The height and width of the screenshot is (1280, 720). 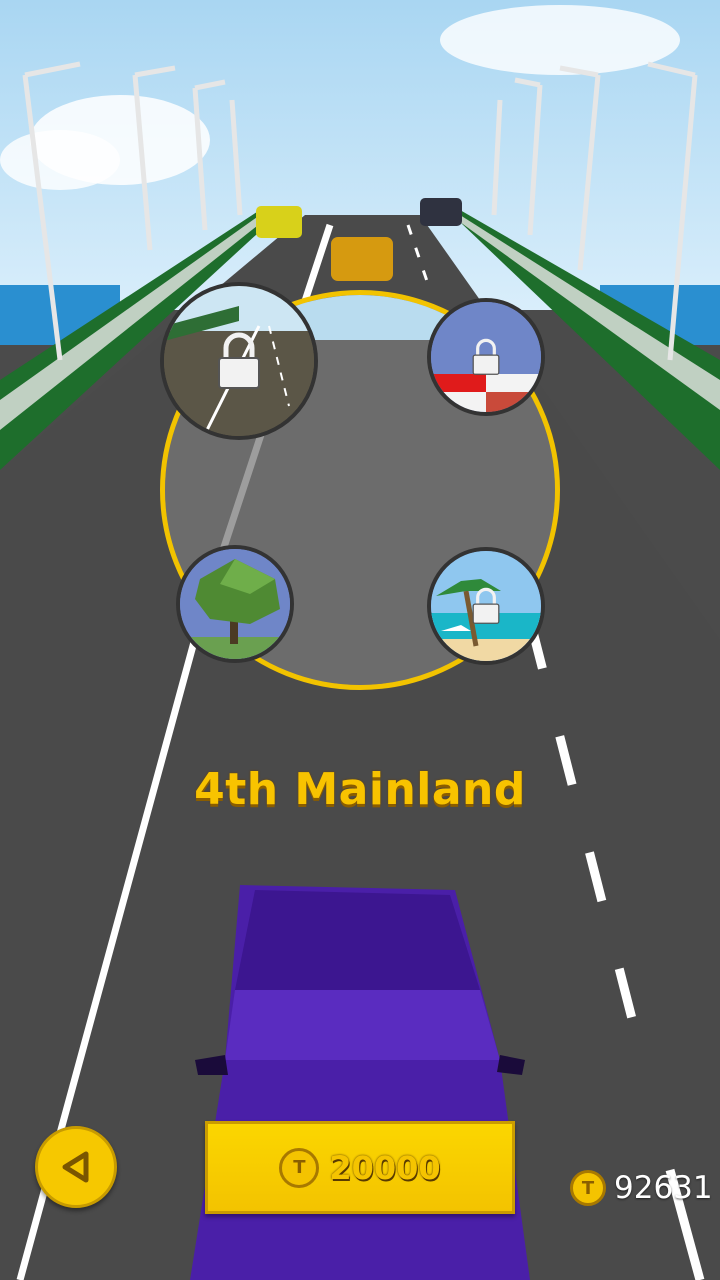 I want to click on traffic-car-orange, so click(x=362, y=259).